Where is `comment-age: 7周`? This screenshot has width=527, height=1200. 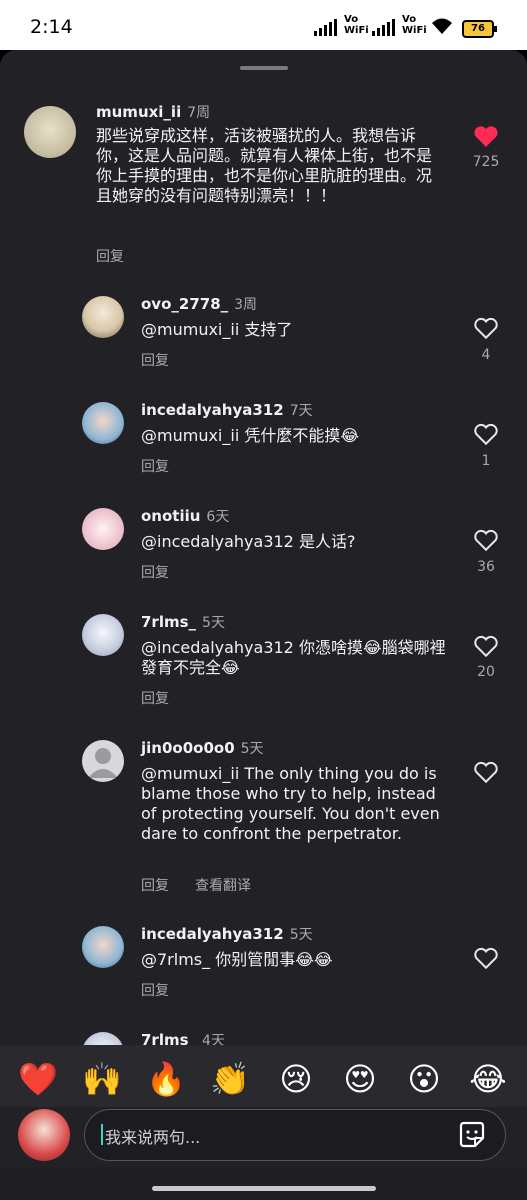 comment-age: 7周 is located at coordinates (199, 113).